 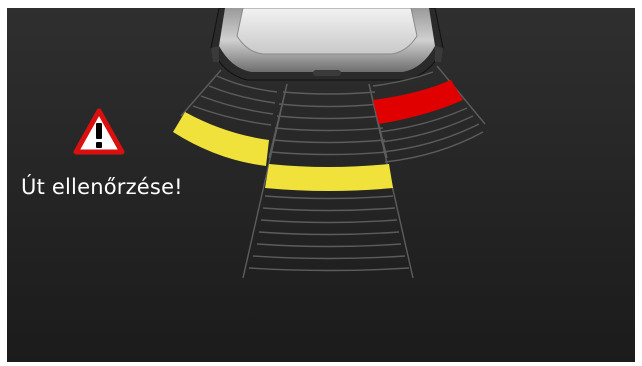 What do you see at coordinates (99, 131) in the screenshot?
I see `warning-triangle-icon` at bounding box center [99, 131].